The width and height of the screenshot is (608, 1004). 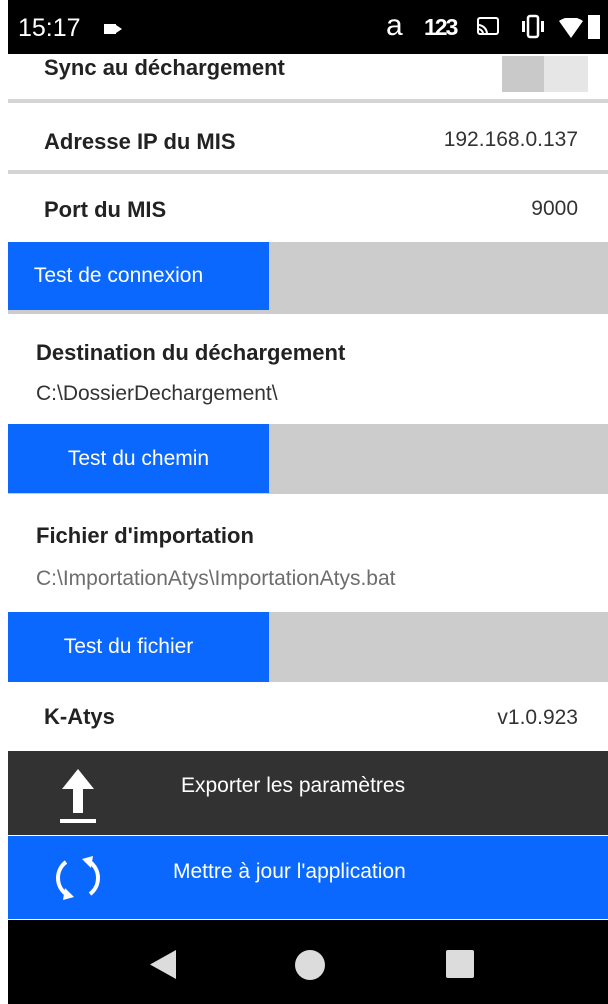 What do you see at coordinates (308, 459) in the screenshot?
I see `path-test-band: Test du chemin` at bounding box center [308, 459].